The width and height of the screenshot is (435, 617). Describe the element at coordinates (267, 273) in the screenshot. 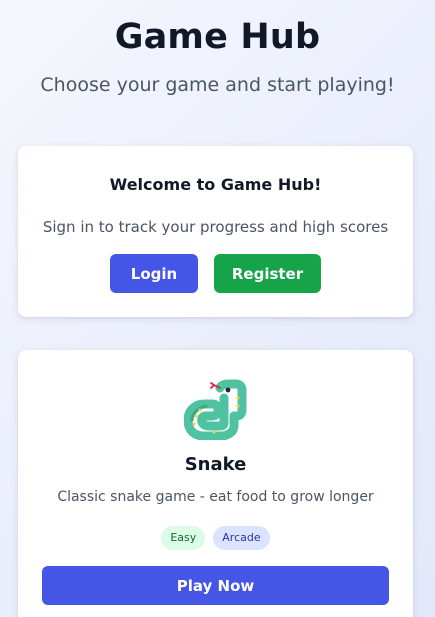

I see `register-button: Register` at that location.